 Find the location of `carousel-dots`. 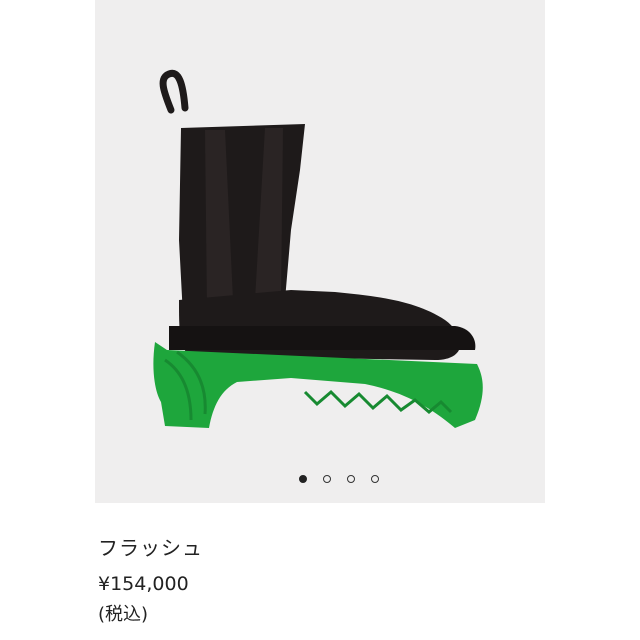

carousel-dots is located at coordinates (320, 479).